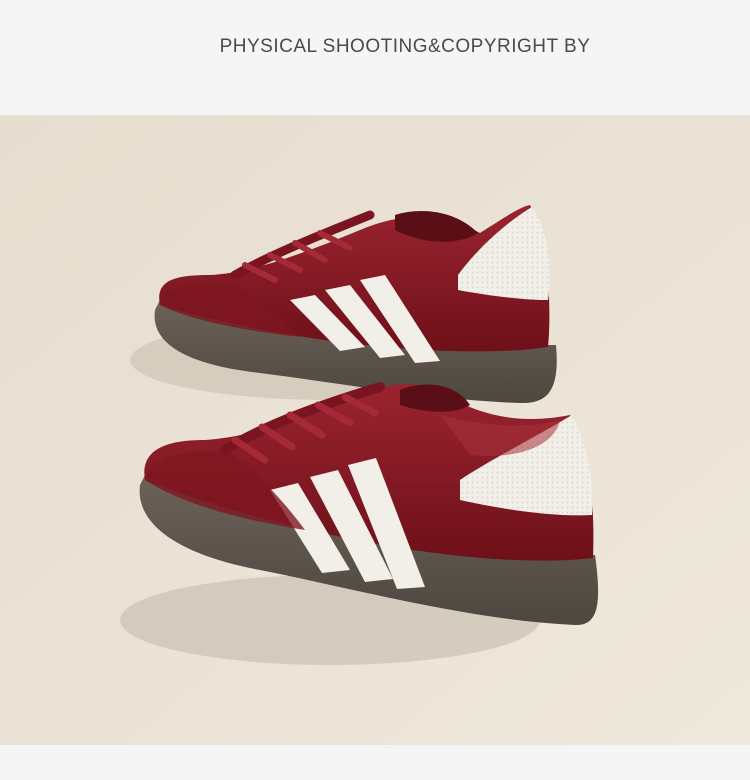  I want to click on footer-band, so click(375, 762).